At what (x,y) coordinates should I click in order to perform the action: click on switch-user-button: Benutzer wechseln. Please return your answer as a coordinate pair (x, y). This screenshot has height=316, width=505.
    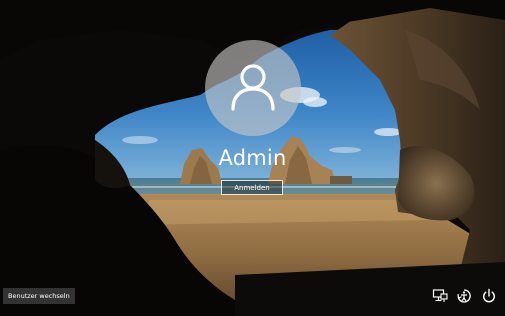
    Looking at the image, I should click on (39, 296).